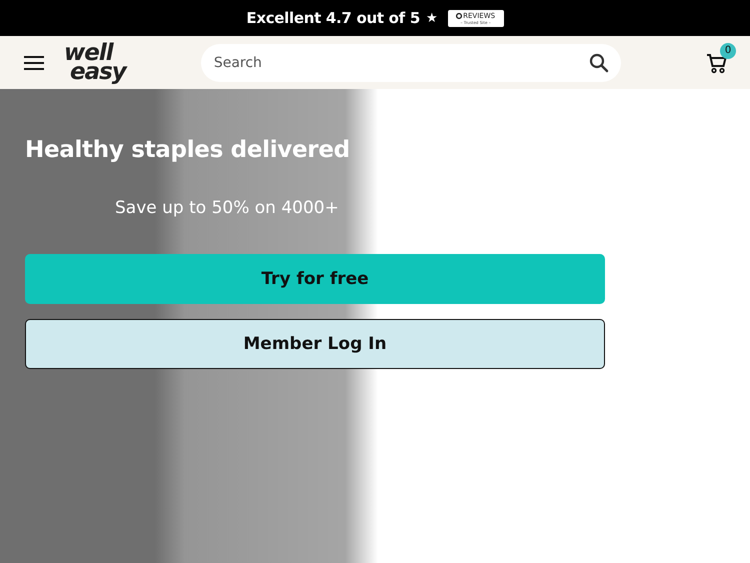 The height and width of the screenshot is (563, 750). What do you see at coordinates (728, 50) in the screenshot?
I see `cart-count-badge: 0` at bounding box center [728, 50].